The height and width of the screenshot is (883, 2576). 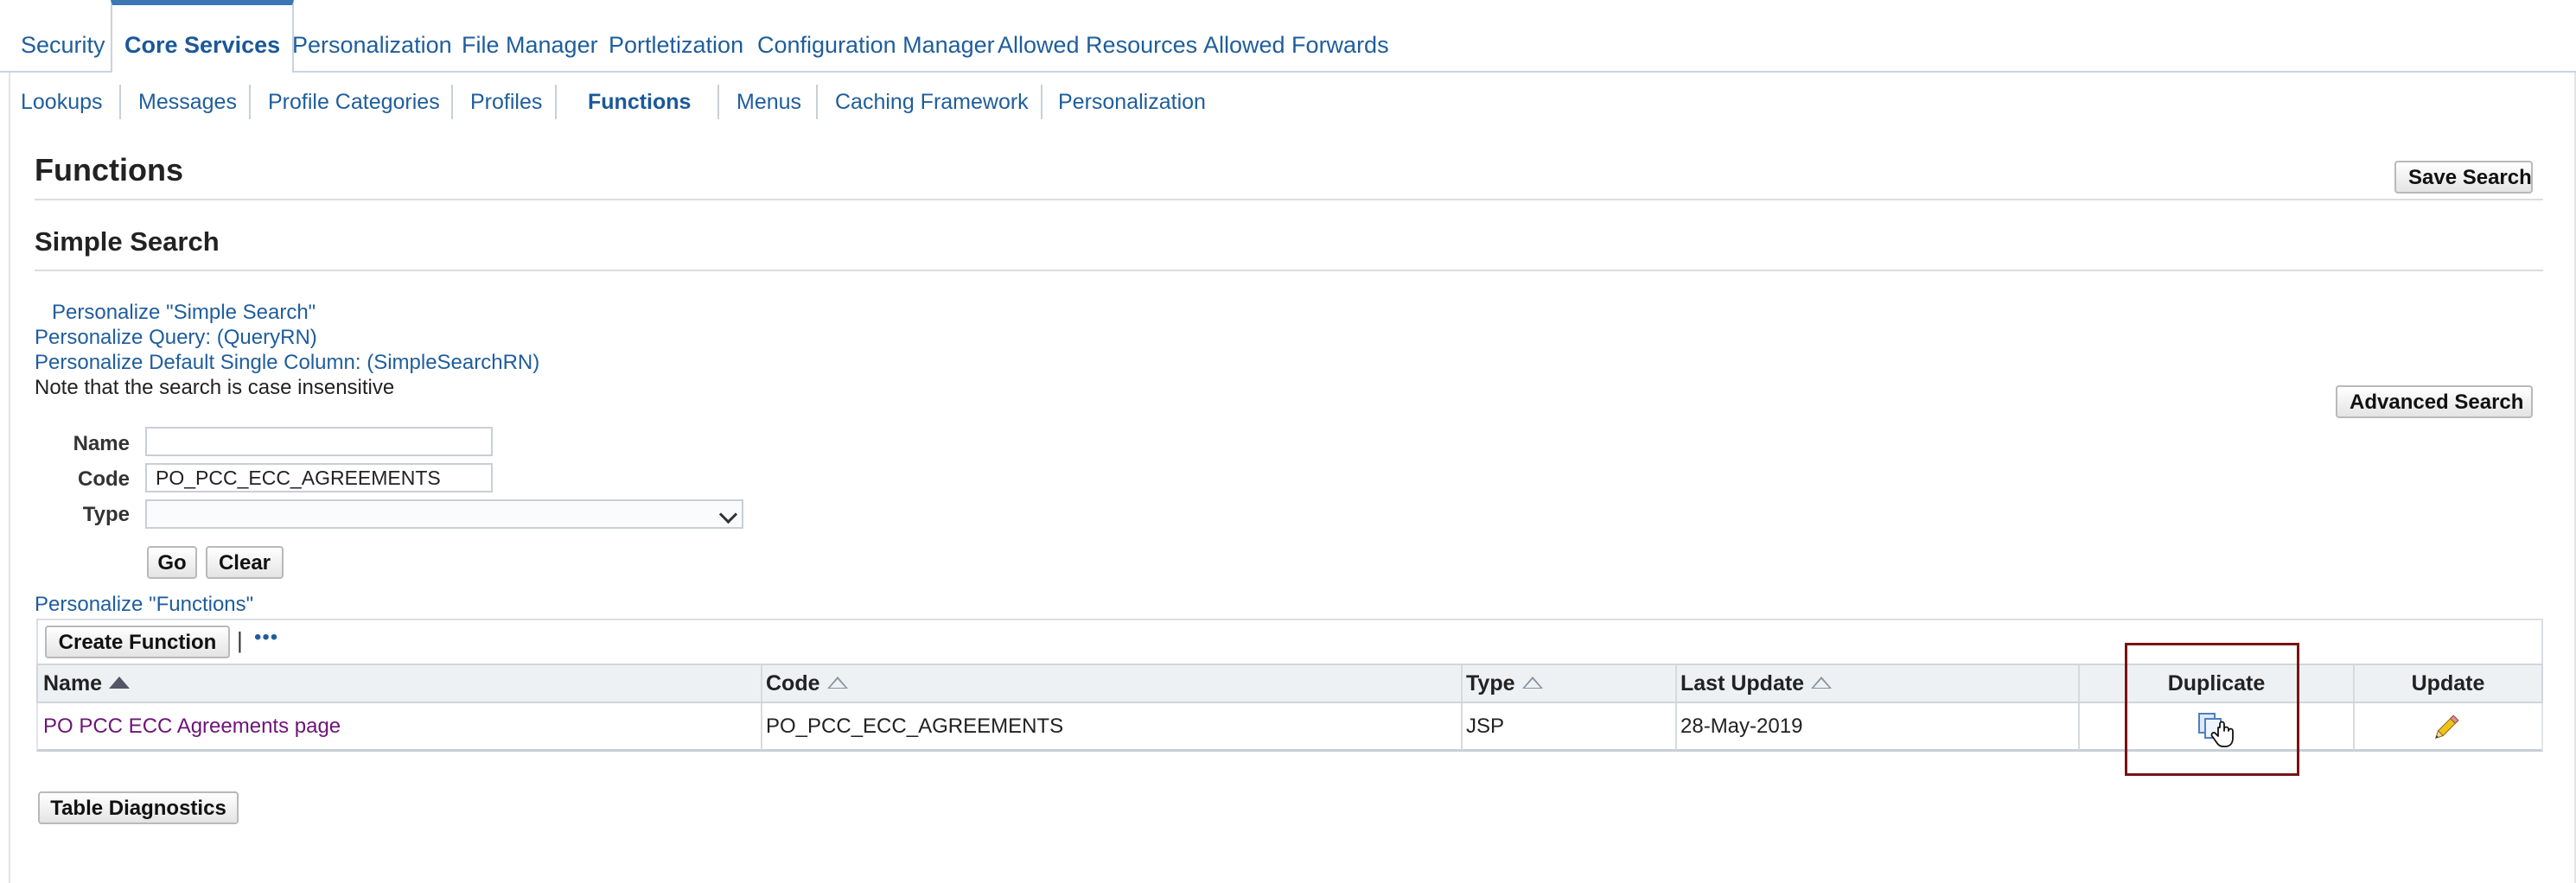 I want to click on tab-portletization: Portletization, so click(x=676, y=35).